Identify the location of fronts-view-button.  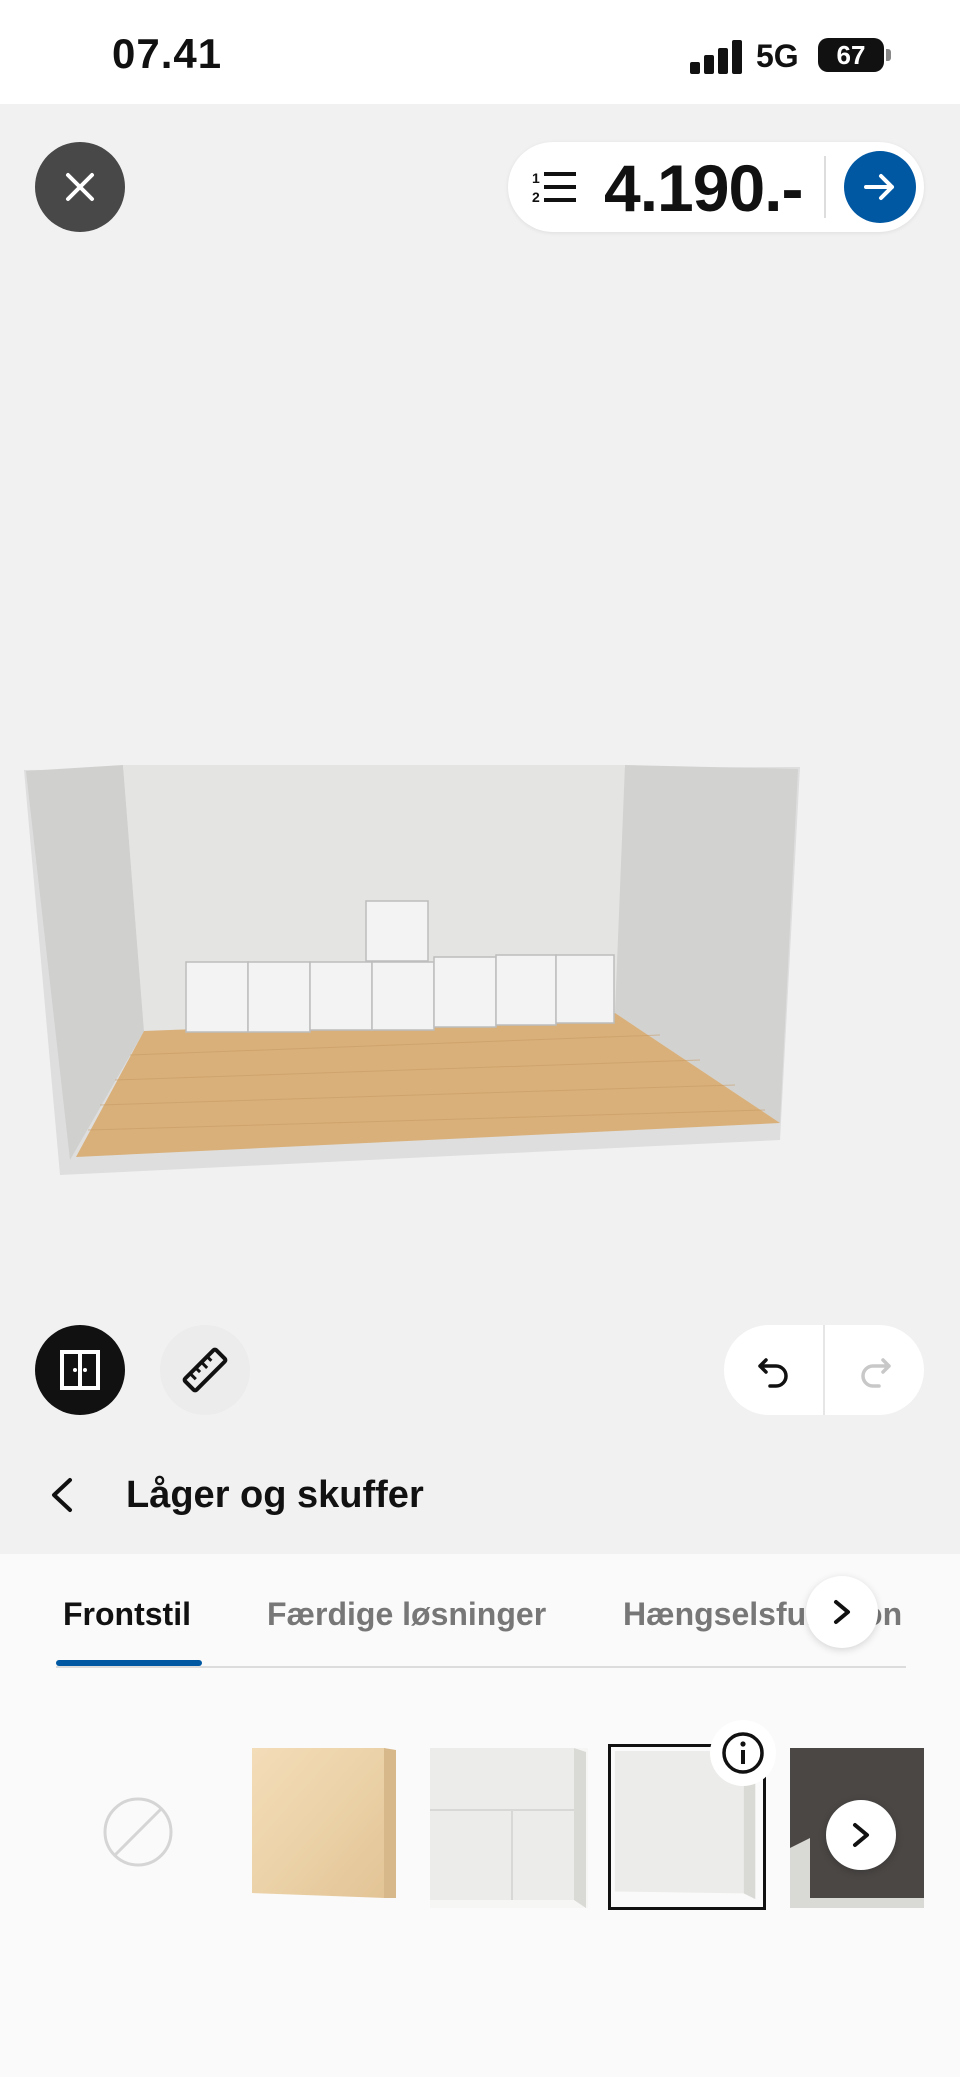
(80, 1370).